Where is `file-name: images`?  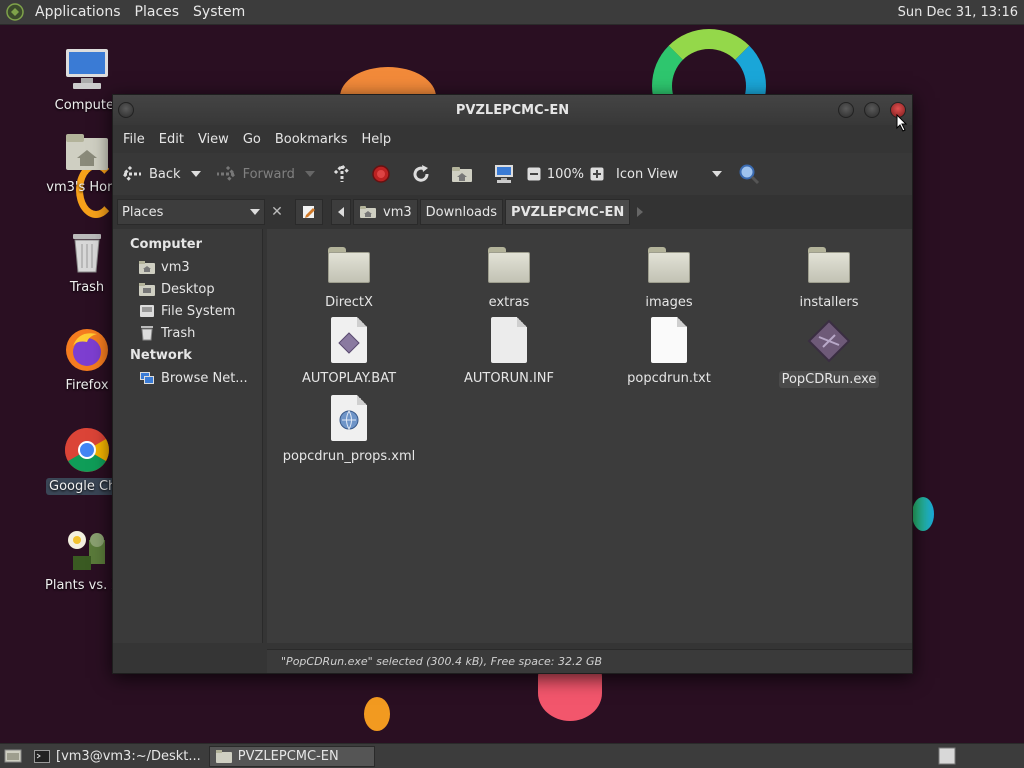
file-name: images is located at coordinates (669, 302).